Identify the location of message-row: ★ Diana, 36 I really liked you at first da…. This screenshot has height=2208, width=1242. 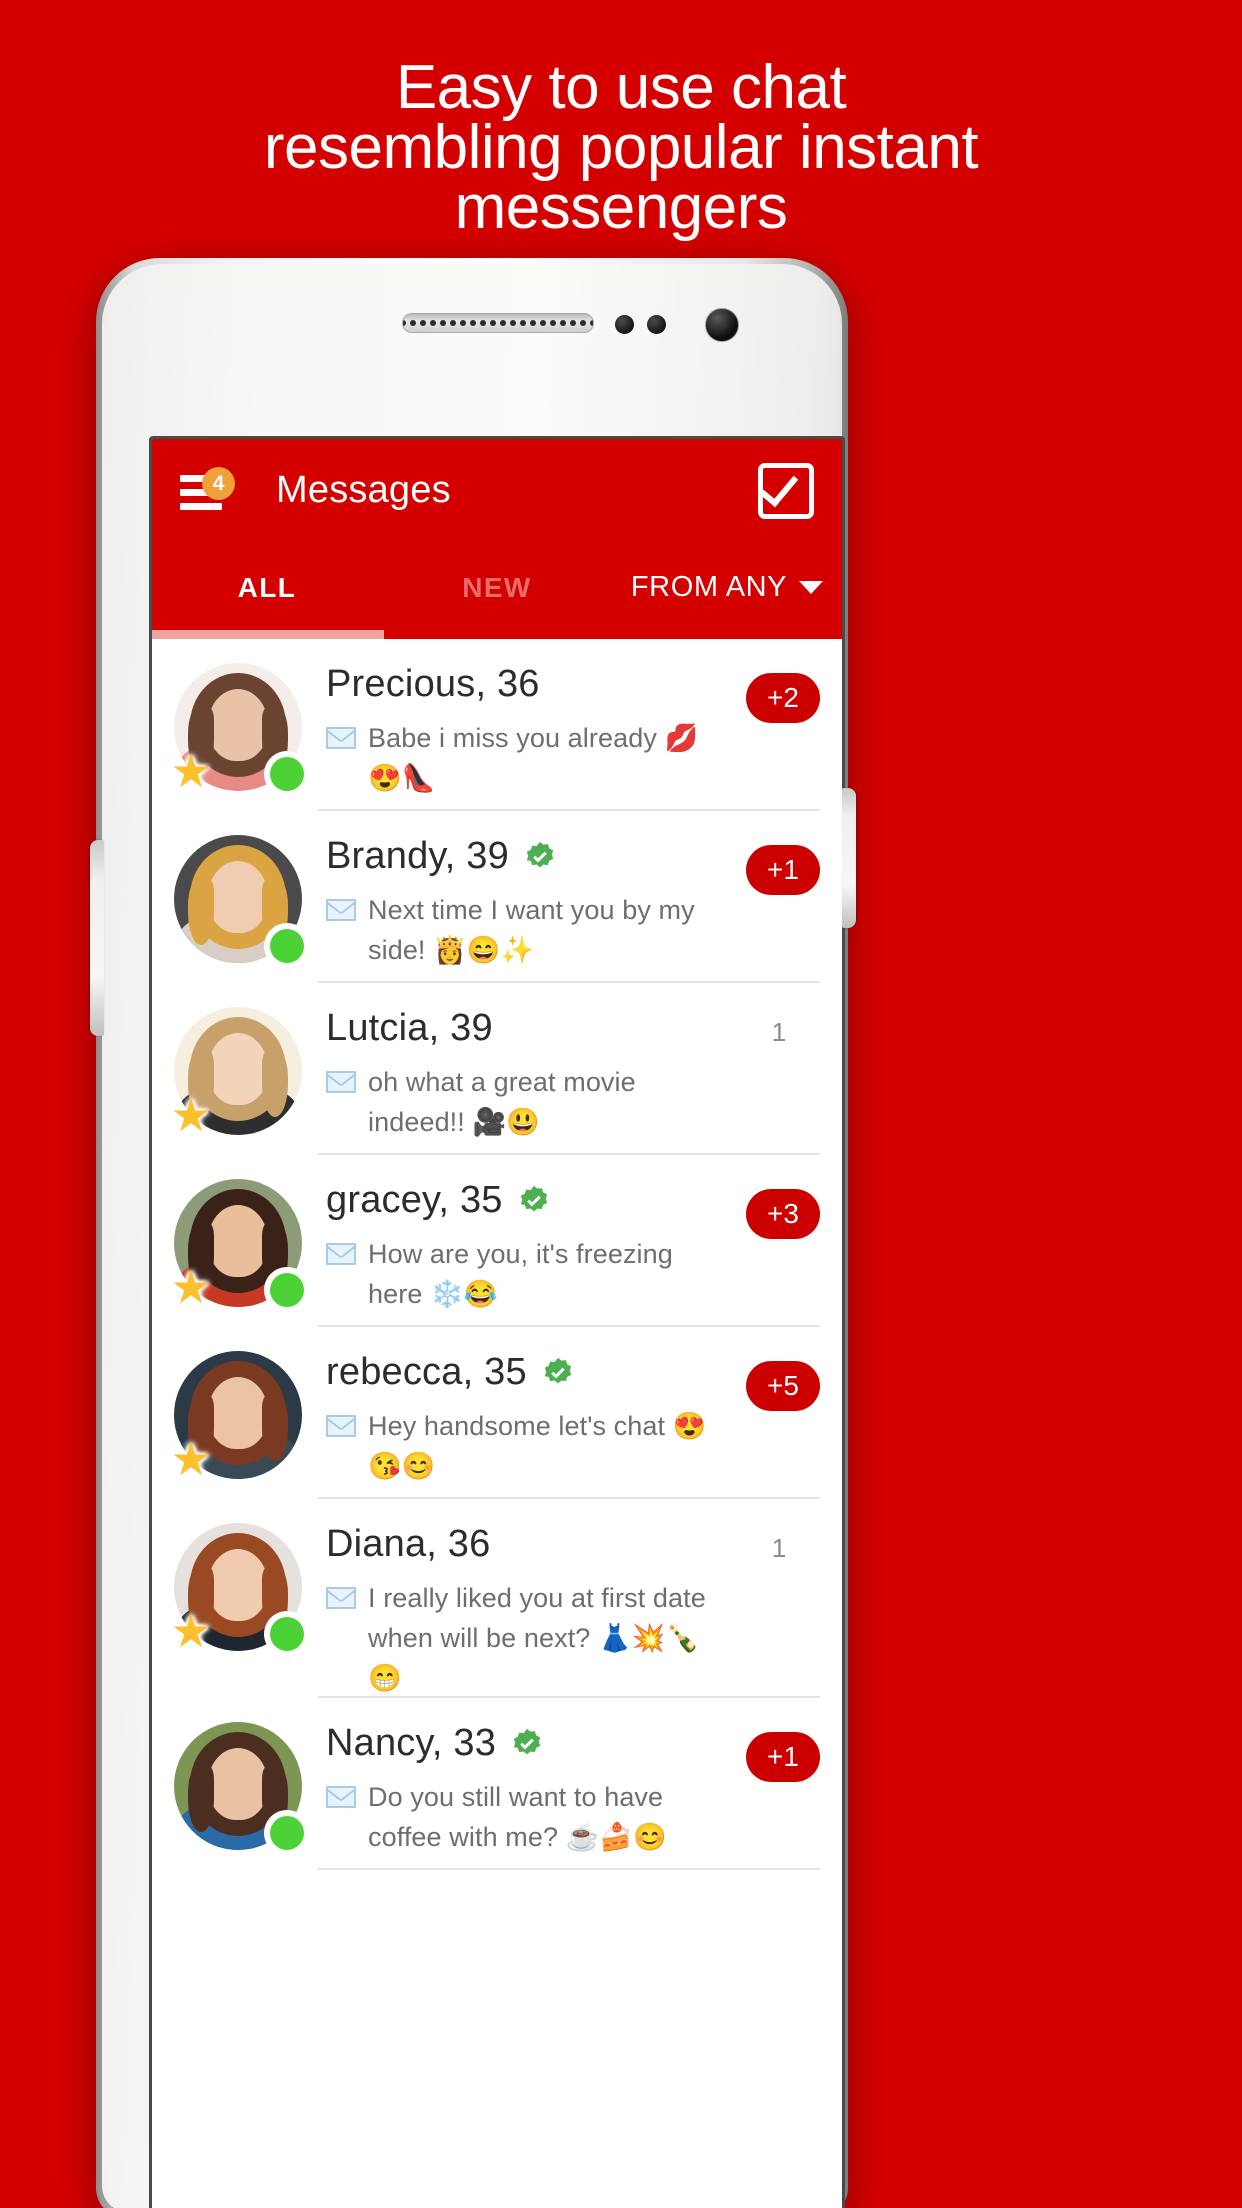
(497, 1598).